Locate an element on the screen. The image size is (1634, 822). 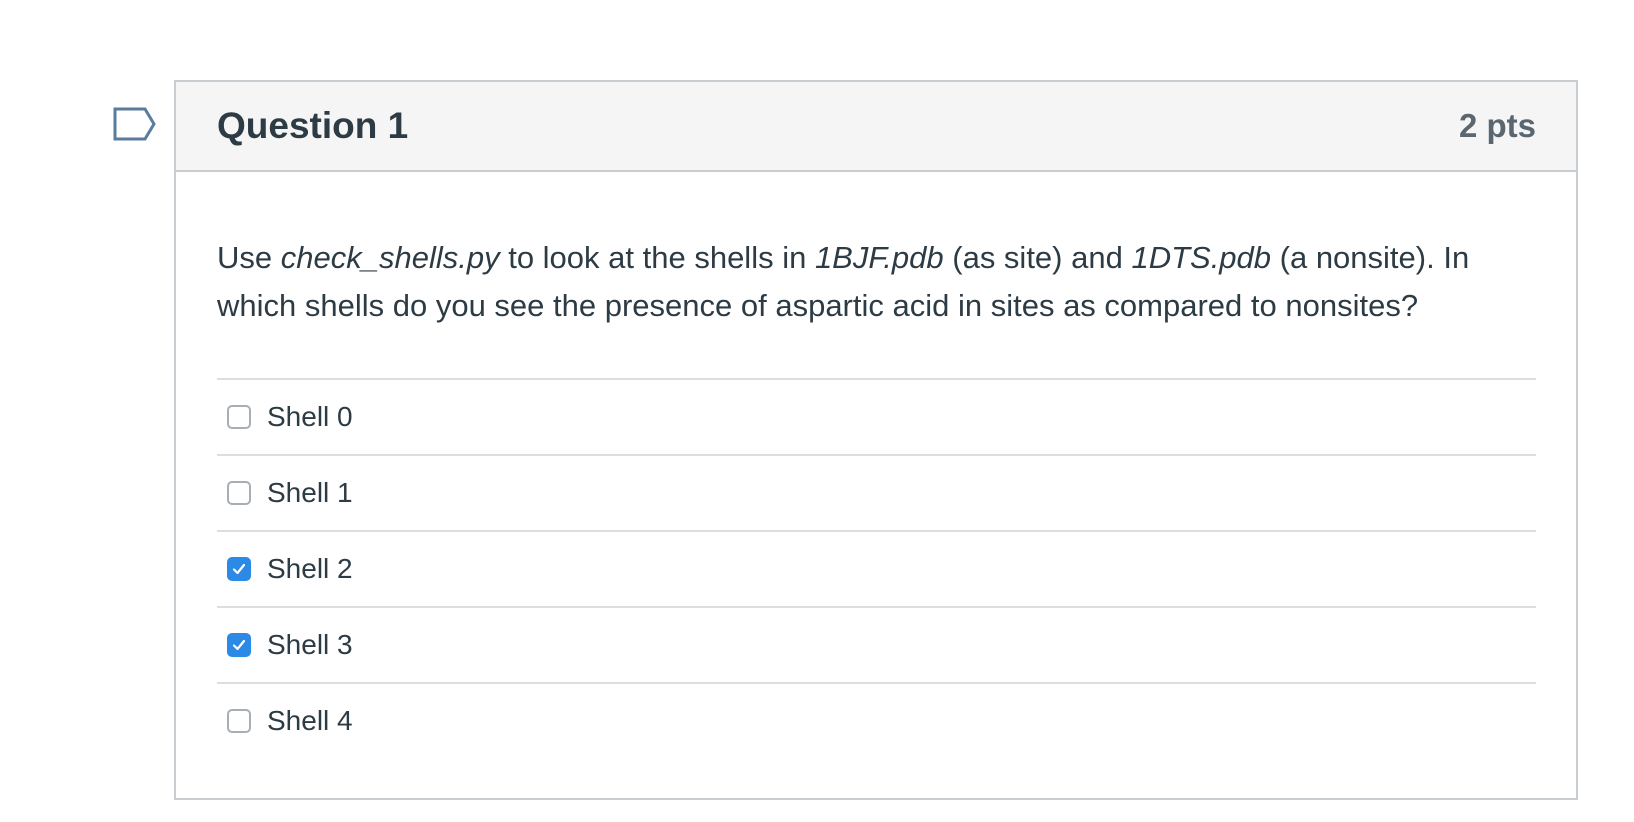
question-text-segment: to look at the shells in is located at coordinates (657, 257).